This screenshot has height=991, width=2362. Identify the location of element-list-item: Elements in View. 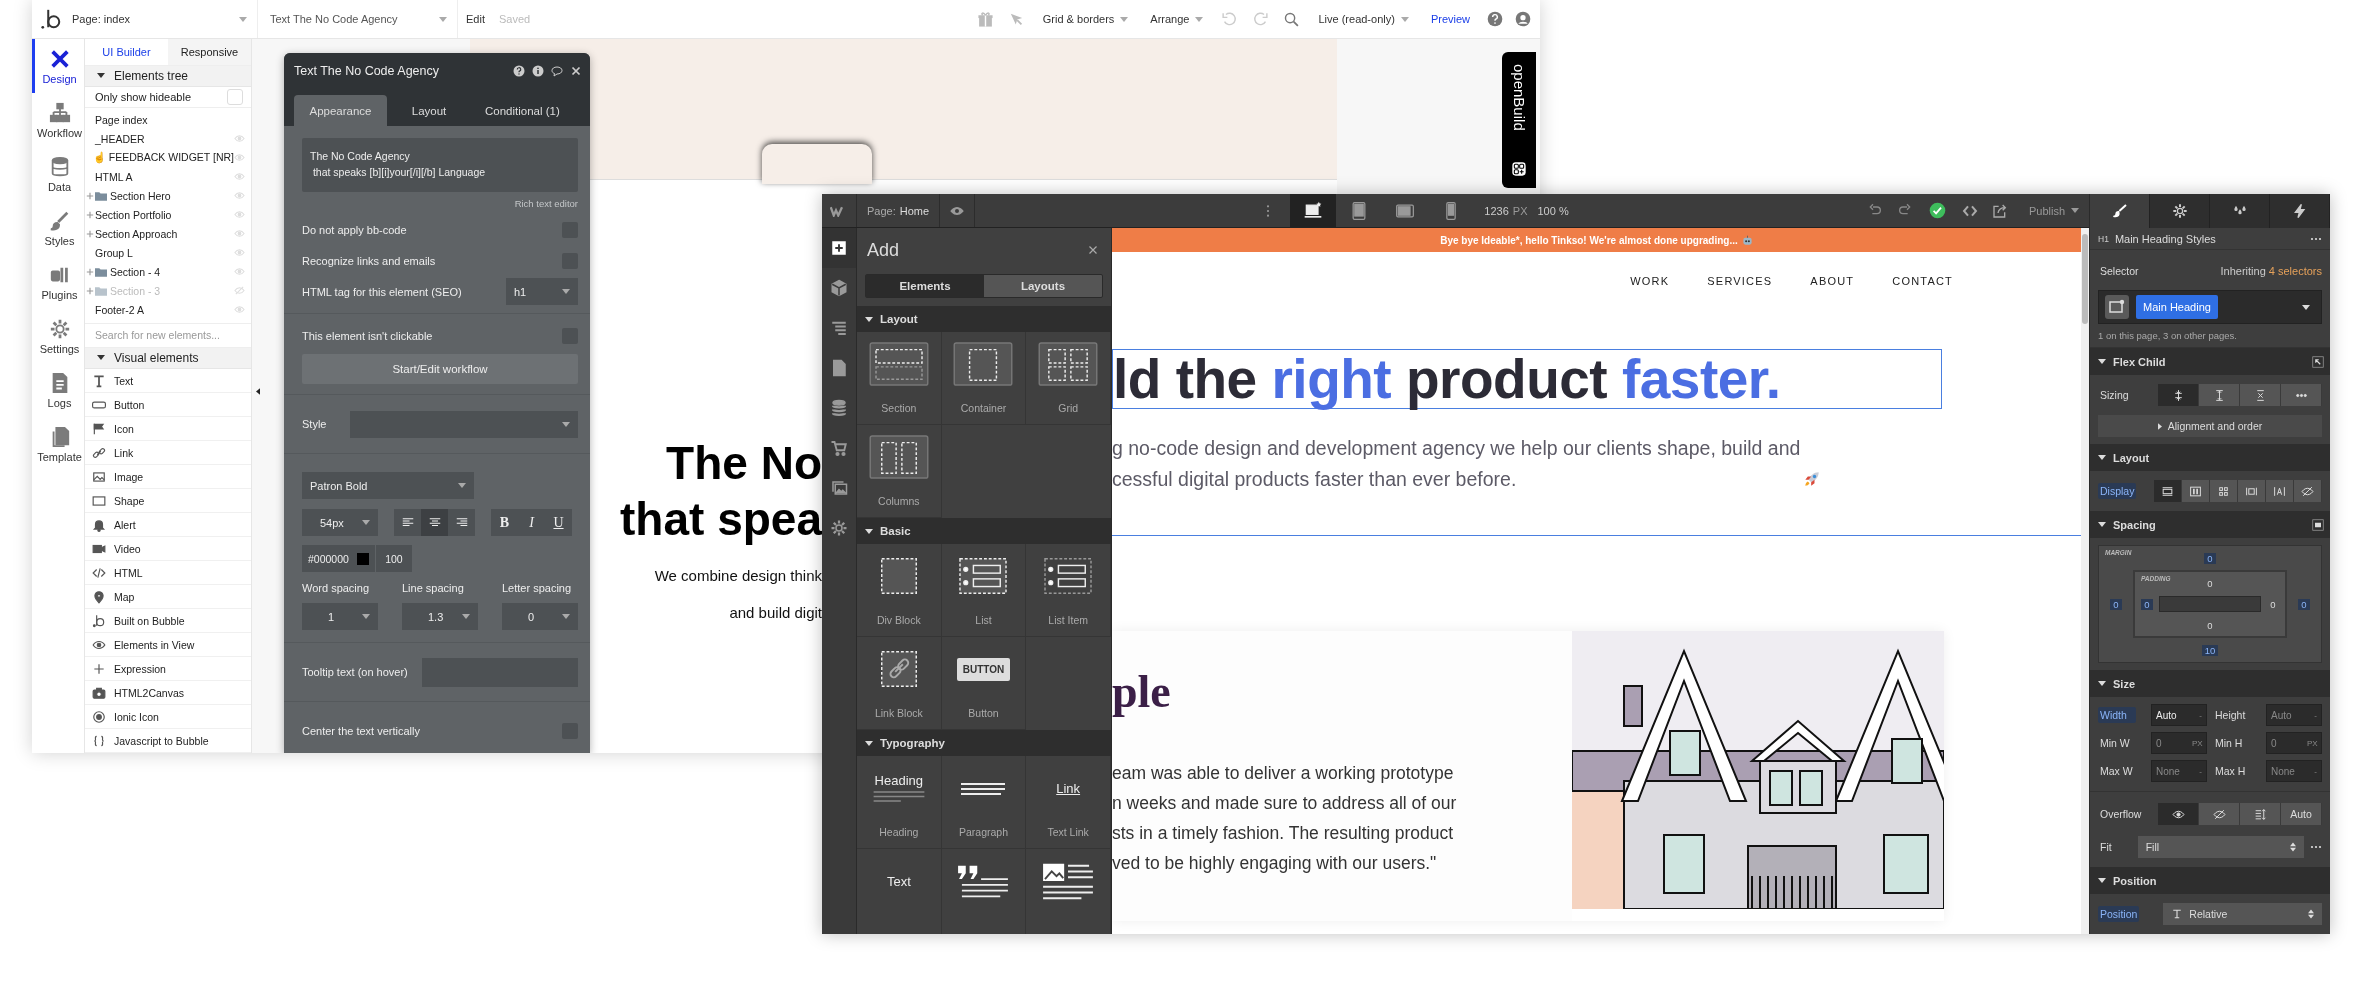
(168, 645).